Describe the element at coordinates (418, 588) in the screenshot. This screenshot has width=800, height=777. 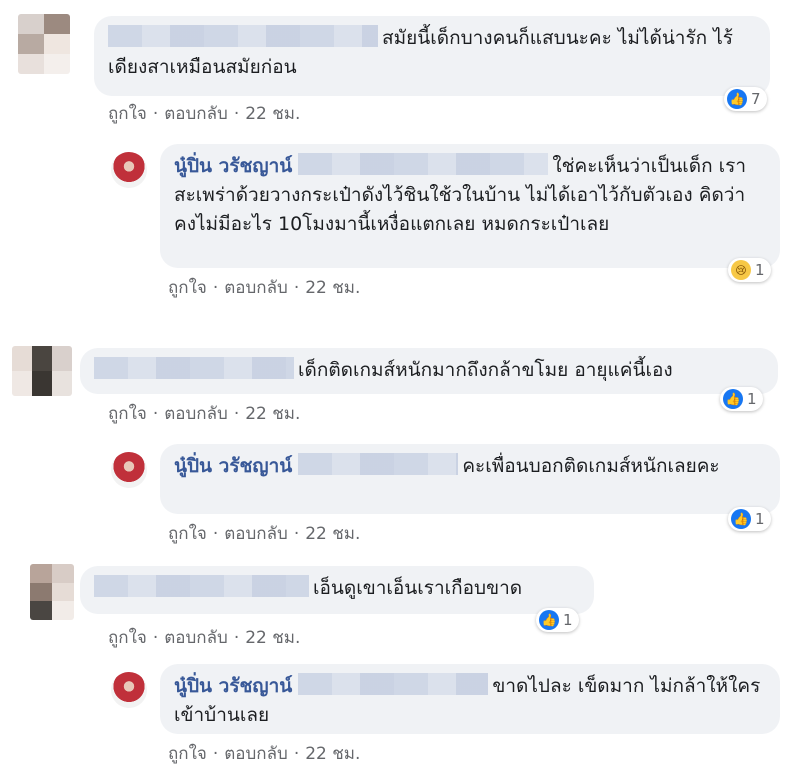
I see `comment-text: เอ็นดูเขาเอ็นเราเกือบขาด` at that location.